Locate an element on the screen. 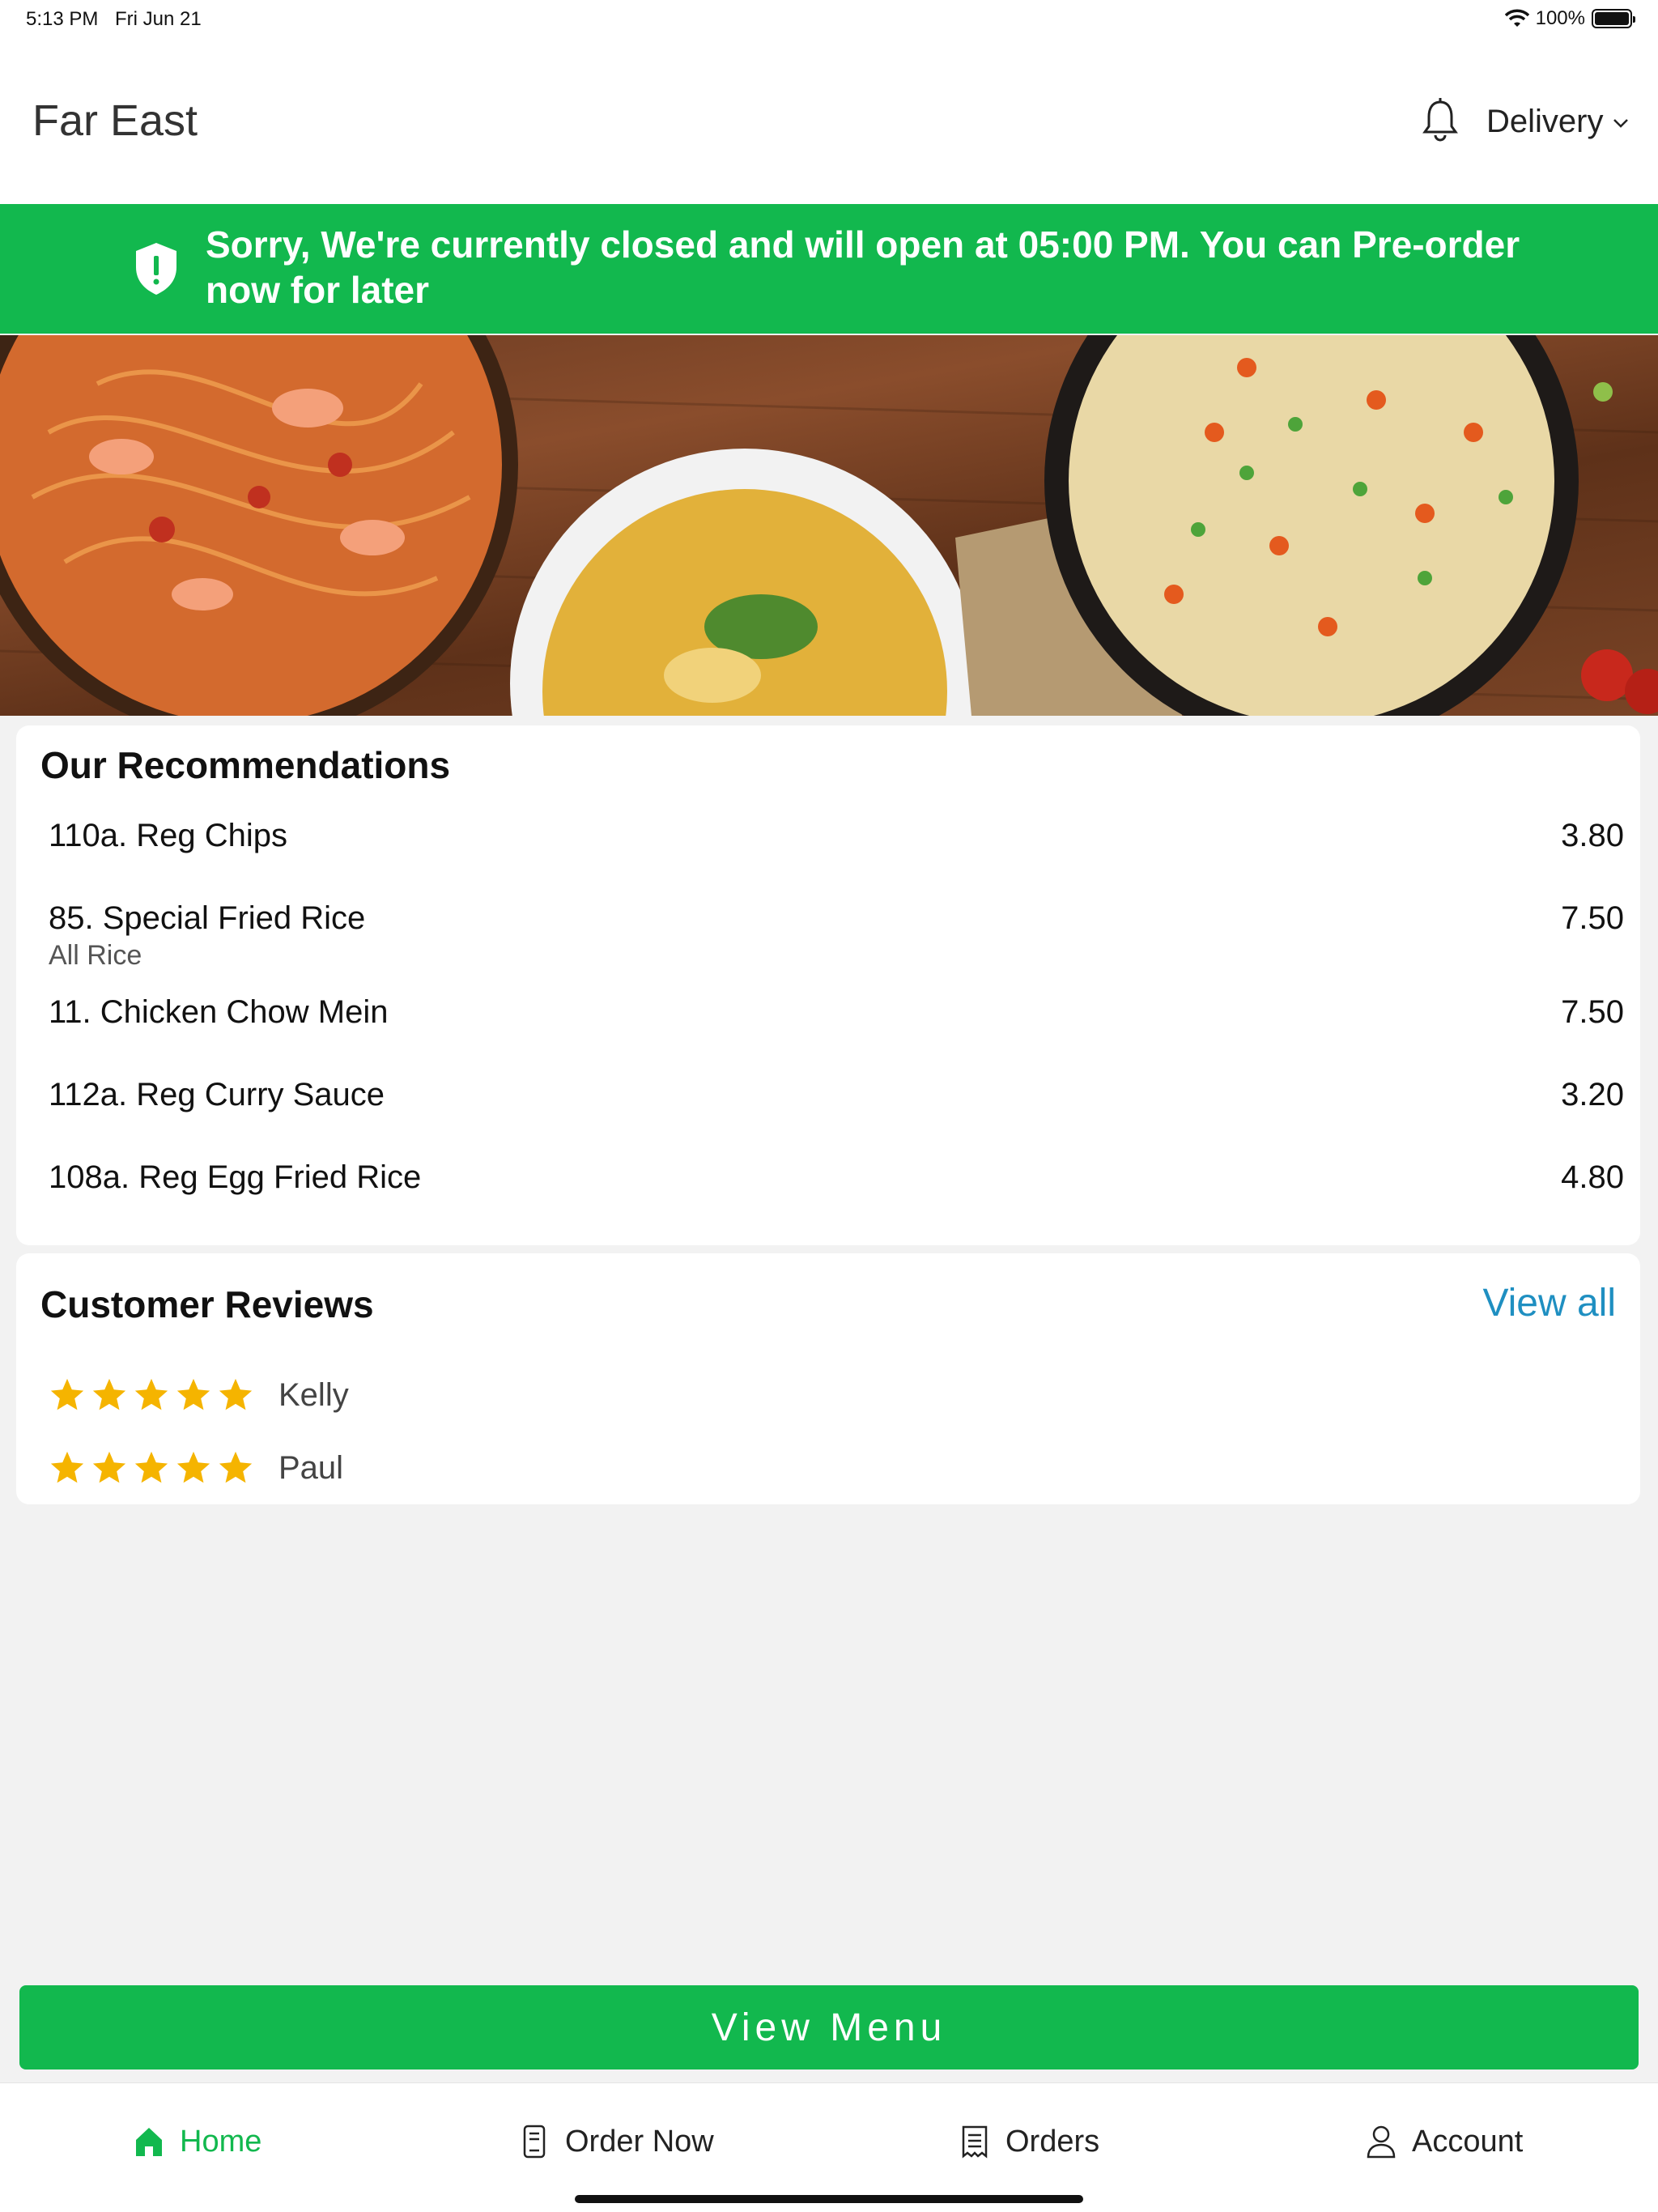 The width and height of the screenshot is (1658, 2212). status-bar: 5:13 PM Fri Jun 21 100% is located at coordinates (829, 19).